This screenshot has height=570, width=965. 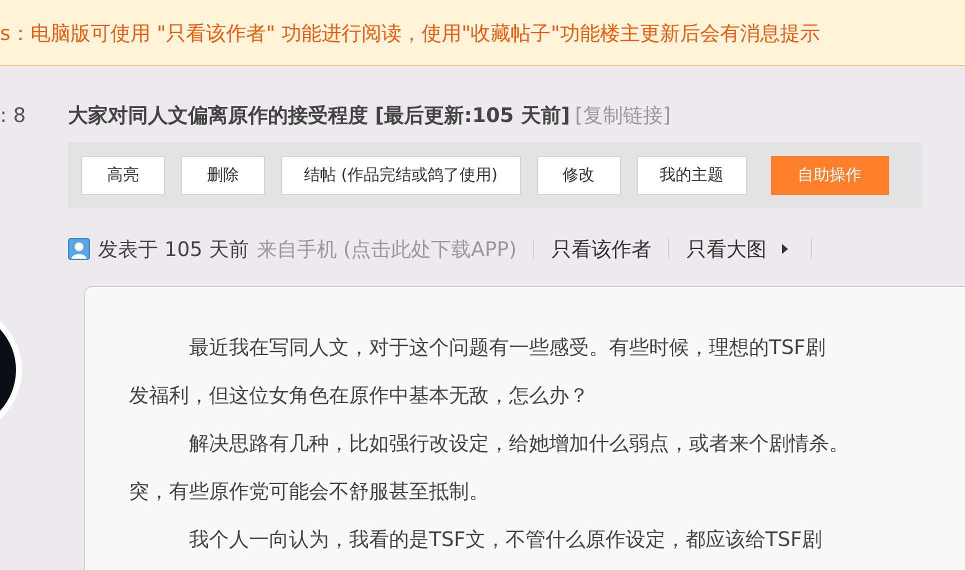 I want to click on post-count: : 8, so click(x=13, y=115).